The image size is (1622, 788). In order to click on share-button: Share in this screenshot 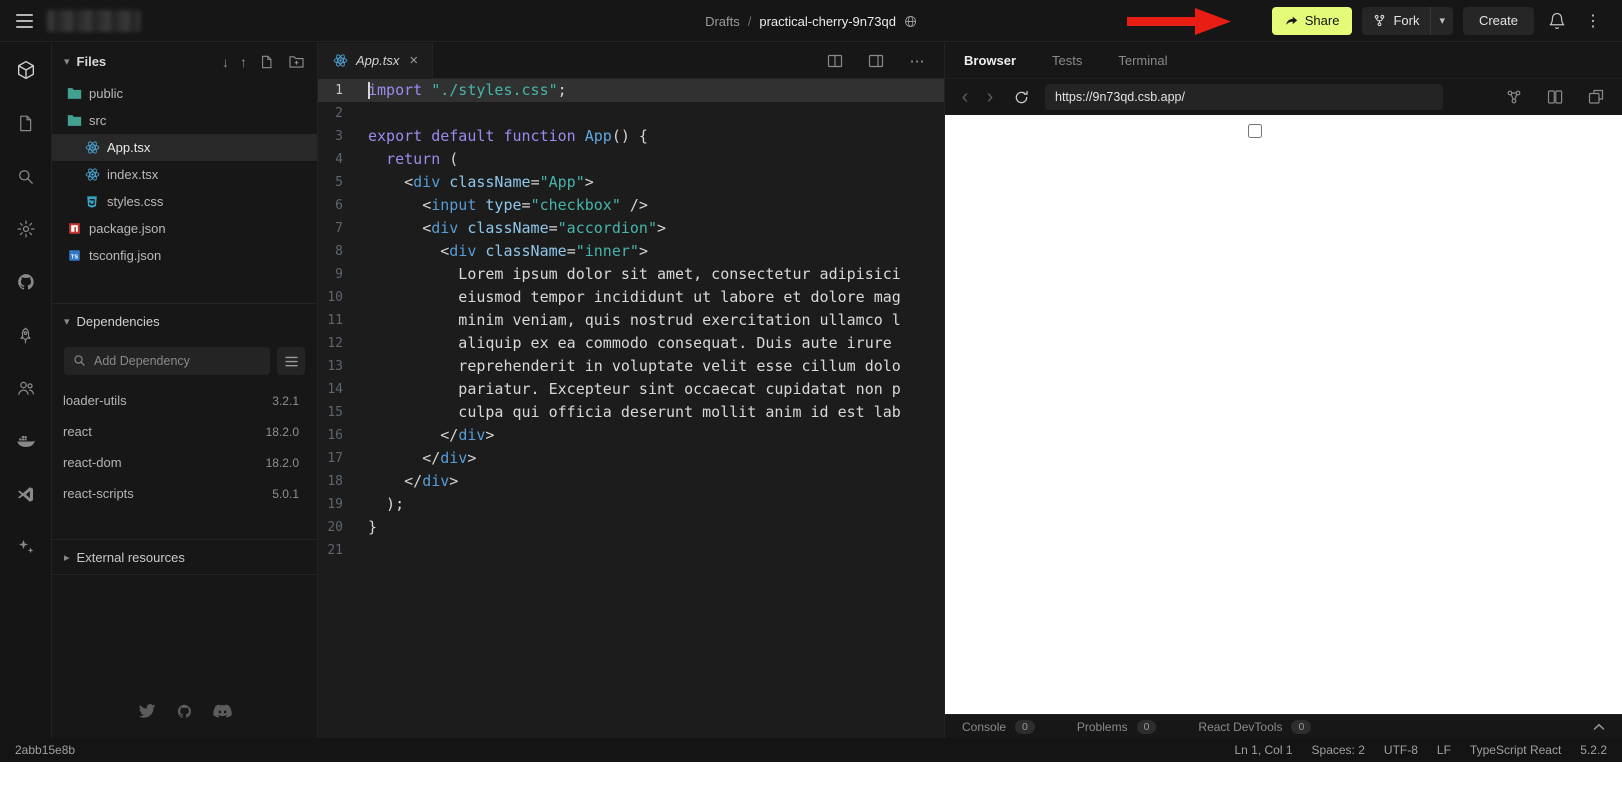, I will do `click(1312, 20)`.